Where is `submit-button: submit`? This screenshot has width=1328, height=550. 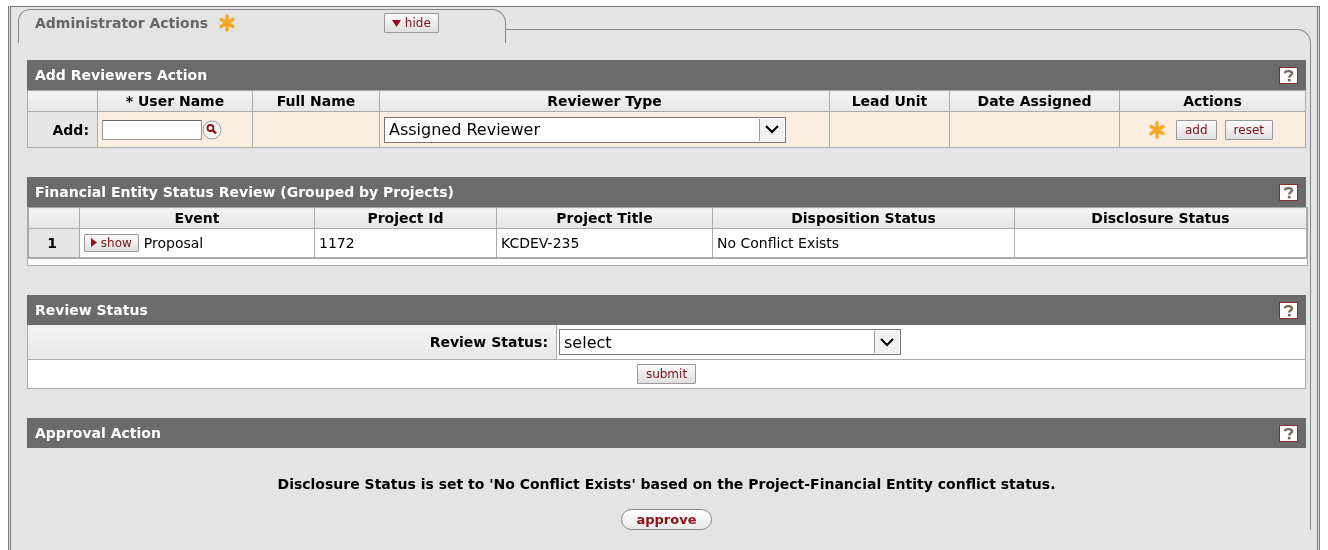
submit-button: submit is located at coordinates (666, 374).